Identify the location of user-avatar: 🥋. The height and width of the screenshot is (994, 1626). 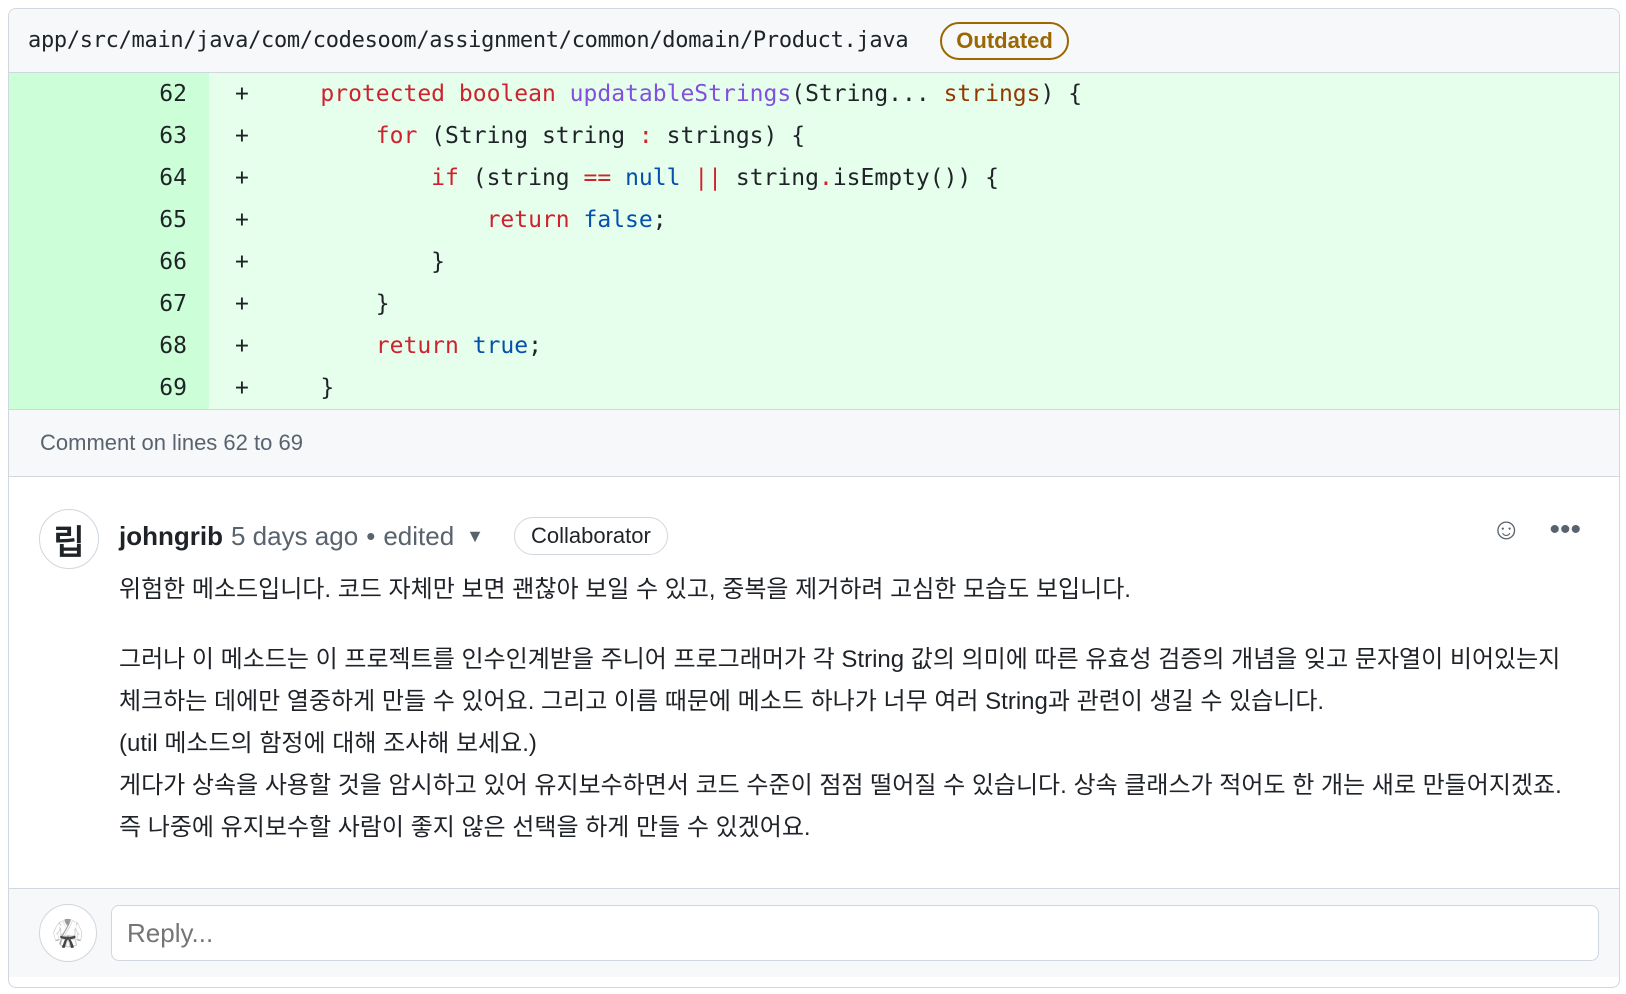
(68, 933).